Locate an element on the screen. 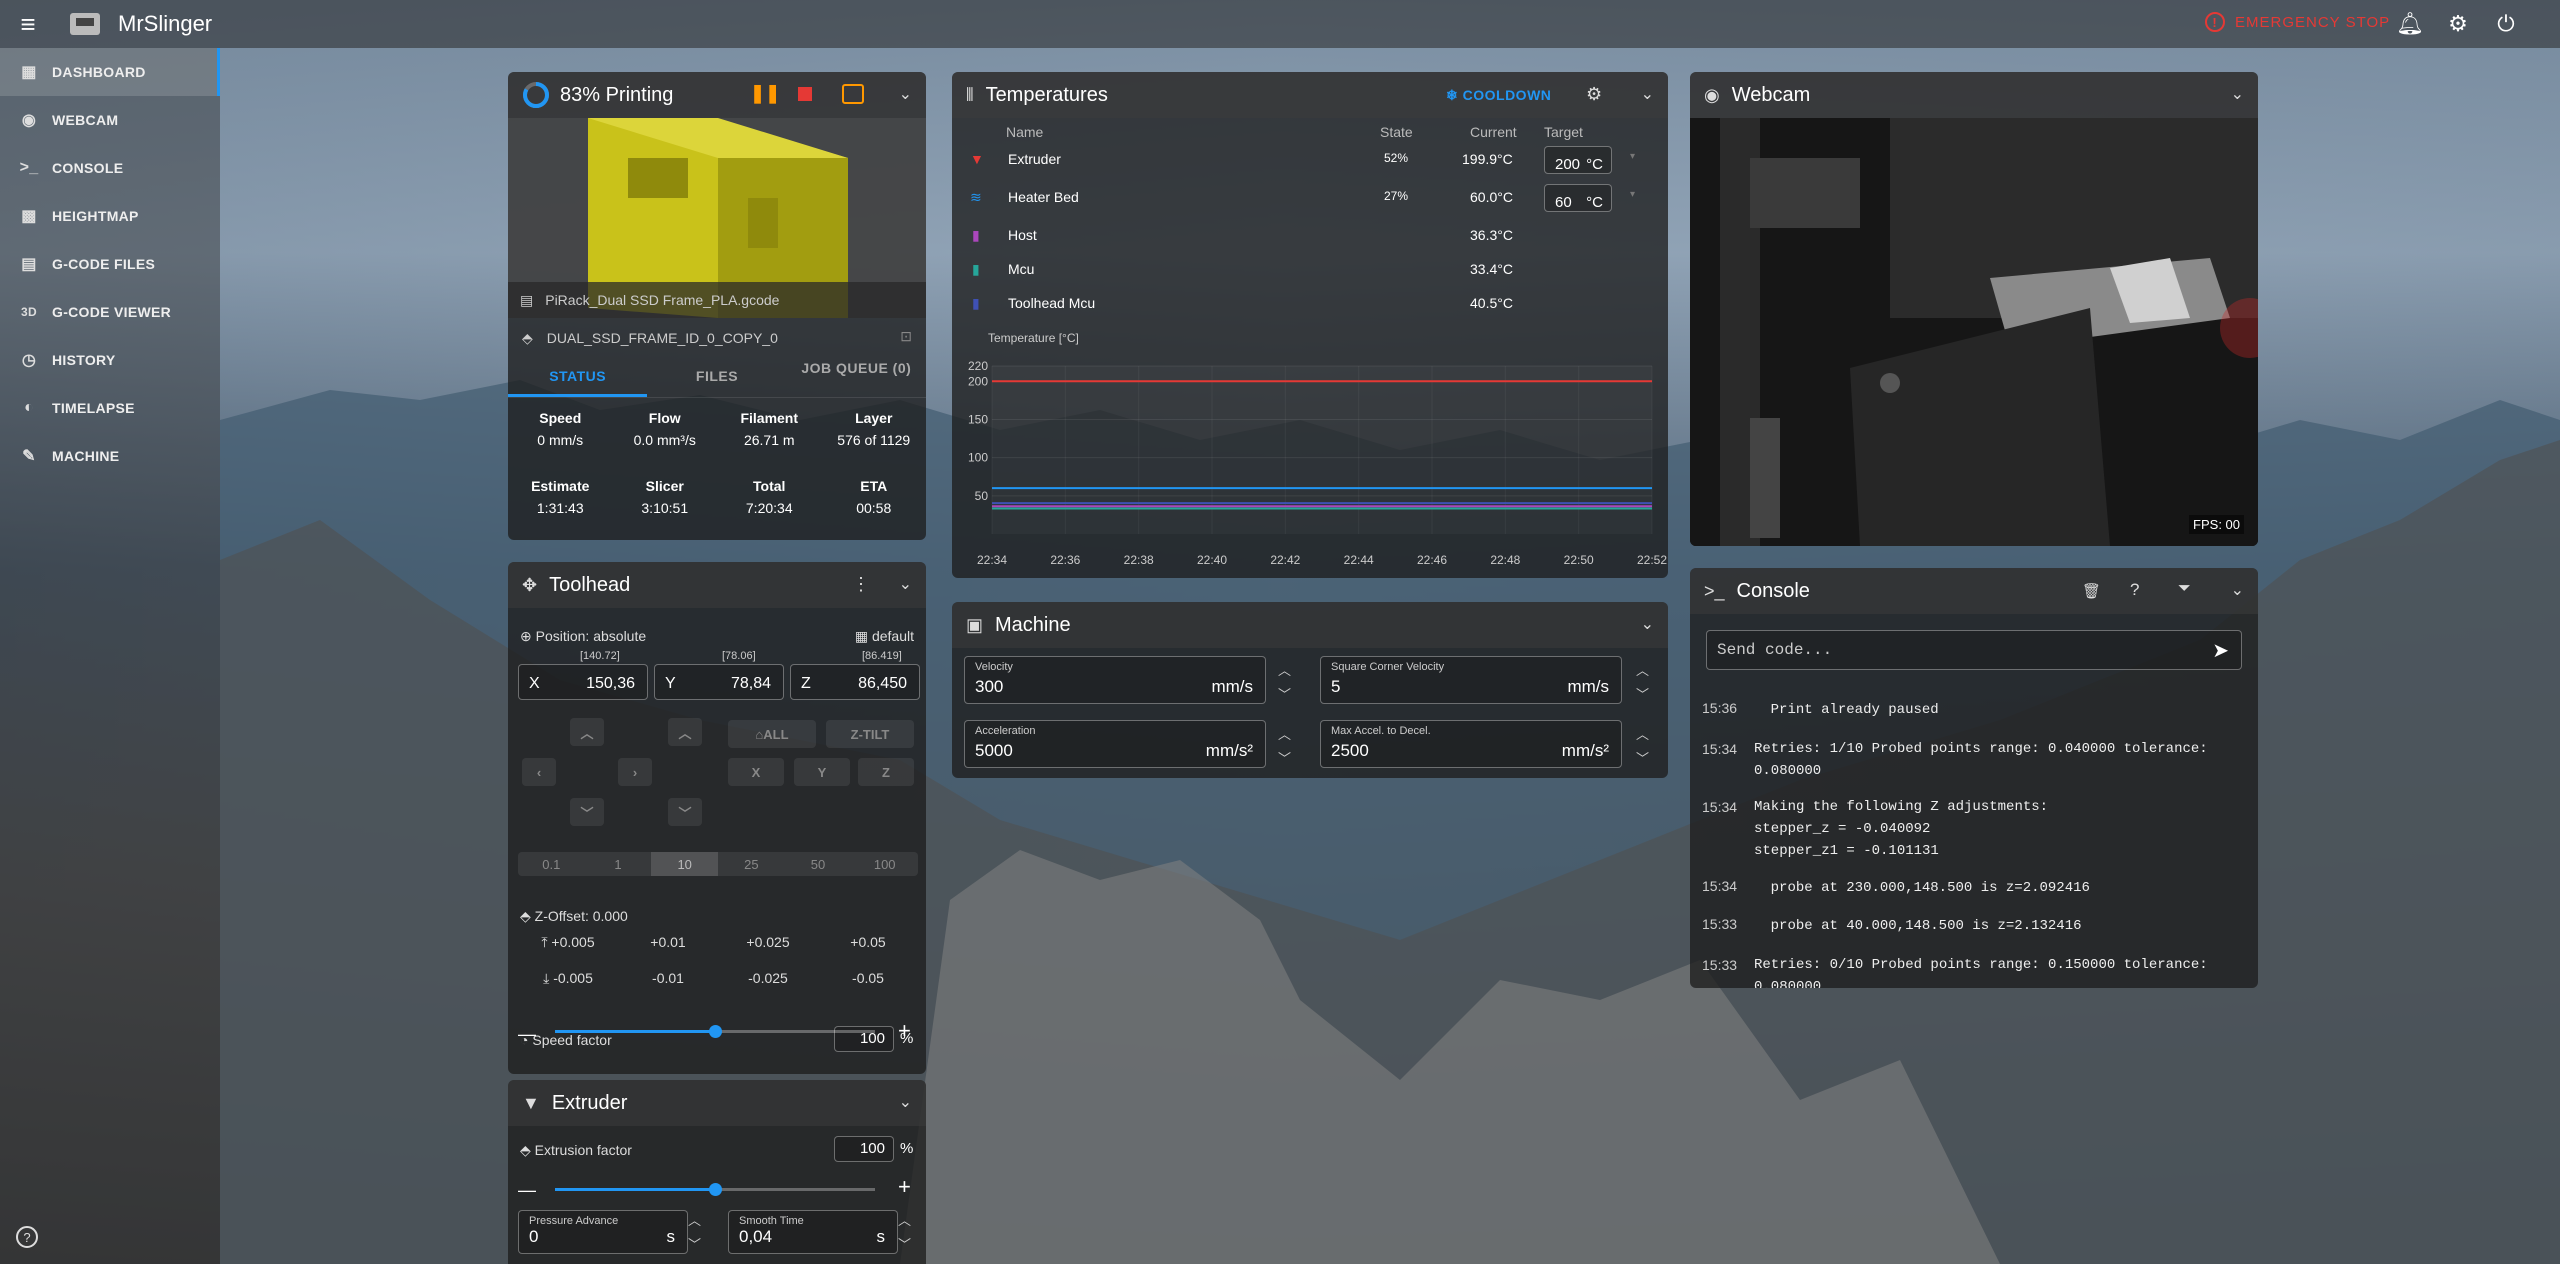 Image resolution: width=2560 pixels, height=1264 pixels. tab-files: FILES is located at coordinates (716, 375).